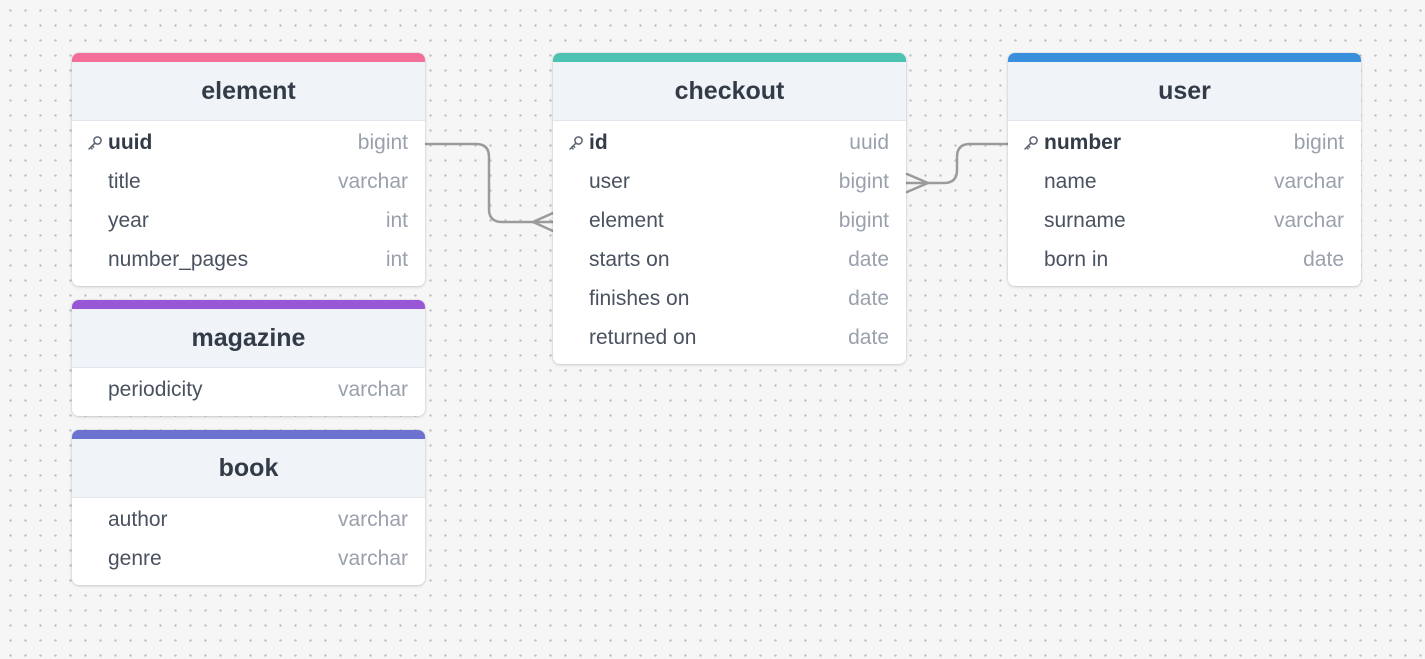 The image size is (1425, 659). Describe the element at coordinates (729, 298) in the screenshot. I see `field-row-finishes-on: finishes on date` at that location.